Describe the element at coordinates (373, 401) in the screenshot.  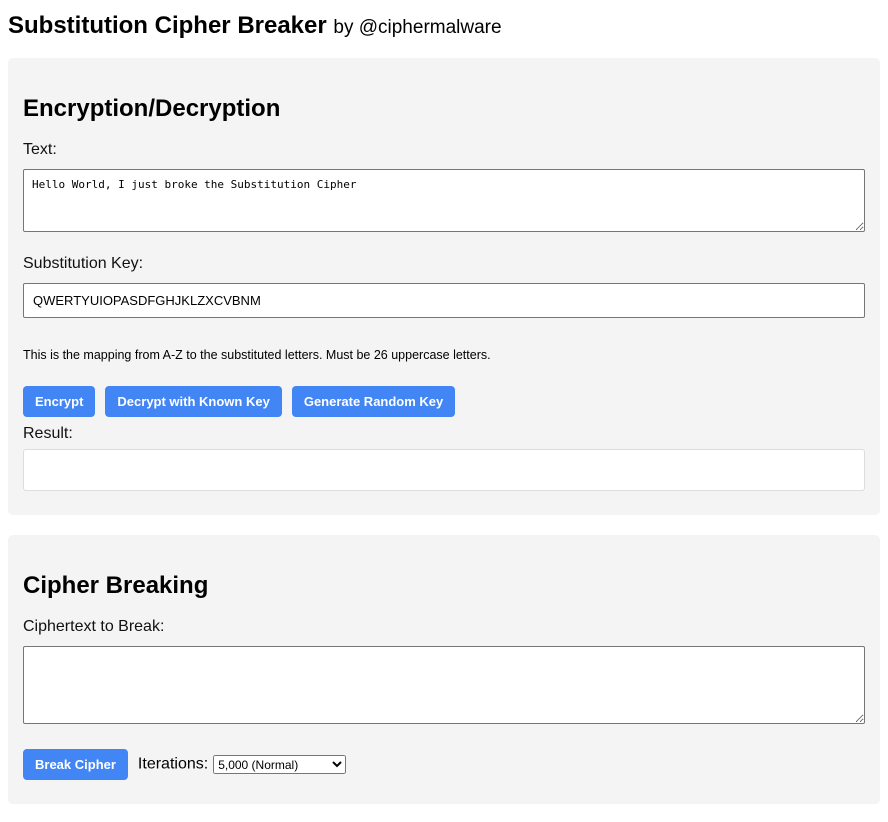
I see `generate-key-button: Generate Random Key` at that location.